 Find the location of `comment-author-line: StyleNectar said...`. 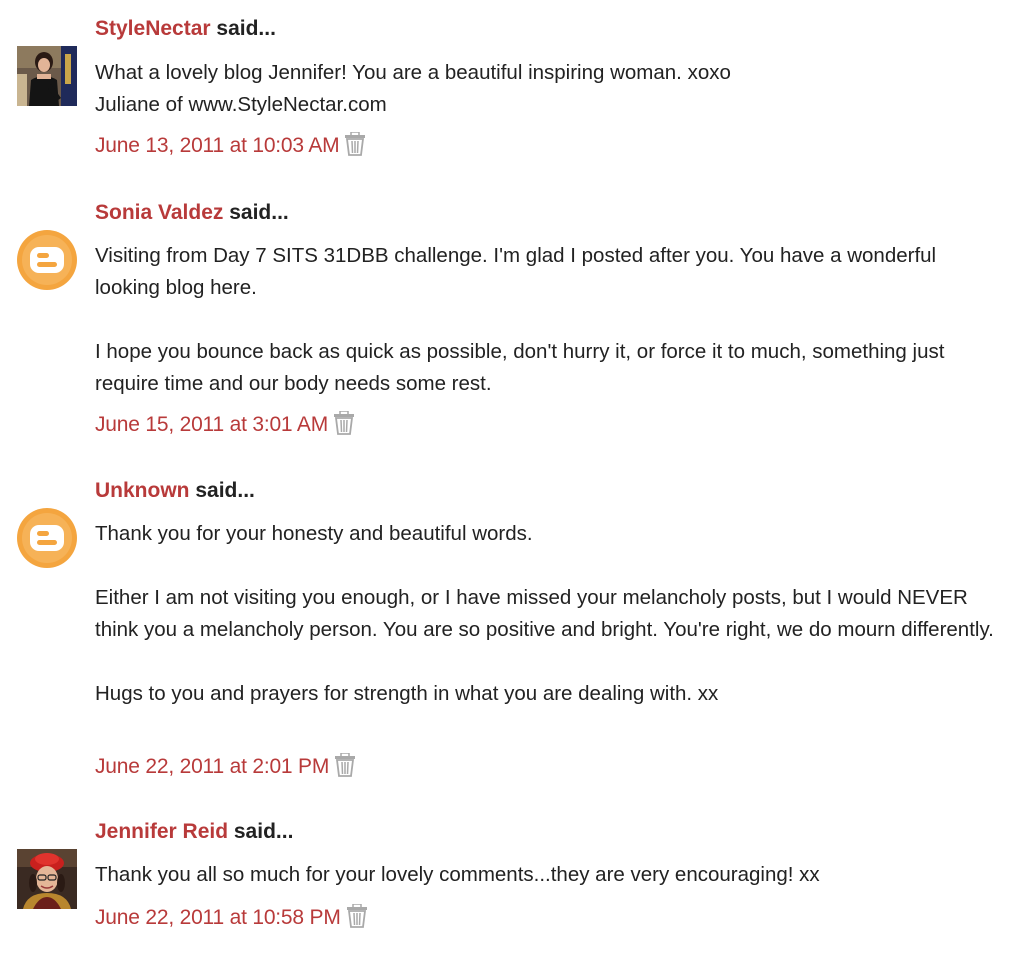

comment-author-line: StyleNectar said... is located at coordinates (185, 29).